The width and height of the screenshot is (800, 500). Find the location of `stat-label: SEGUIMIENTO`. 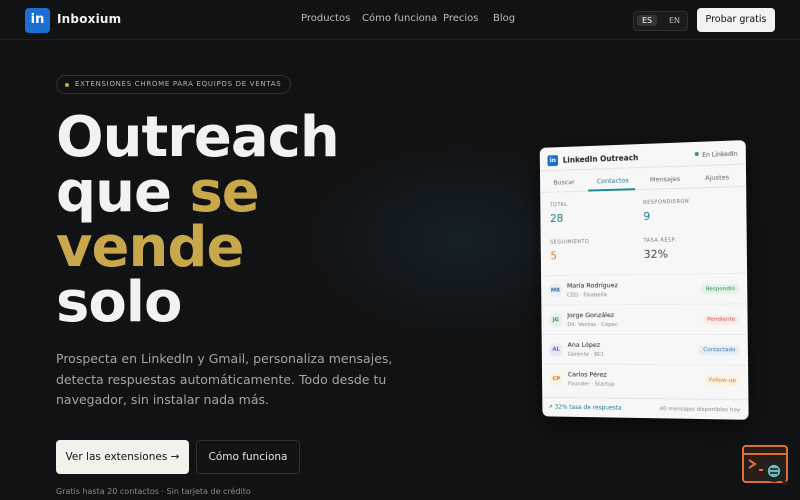

stat-label: SEGUIMIENTO is located at coordinates (570, 242).